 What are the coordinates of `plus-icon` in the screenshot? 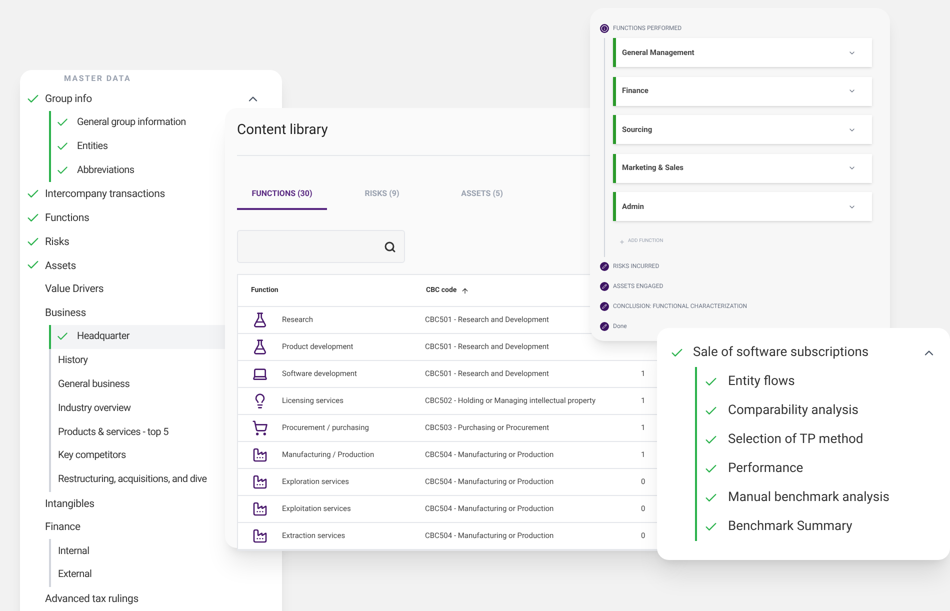 It's located at (622, 241).